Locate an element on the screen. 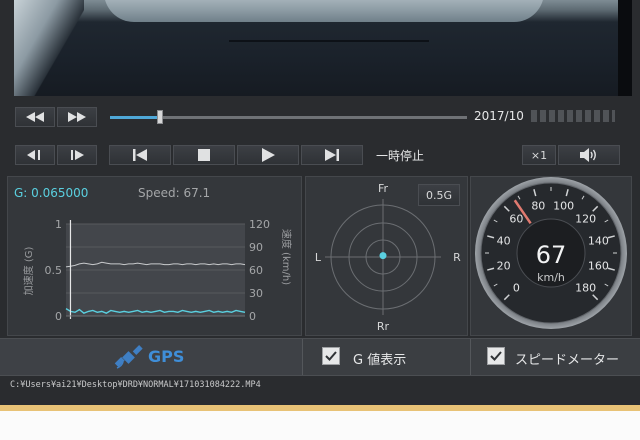 Image resolution: width=640 pixels, height=440 pixels. g-scale-button: 0.5G is located at coordinates (439, 195).